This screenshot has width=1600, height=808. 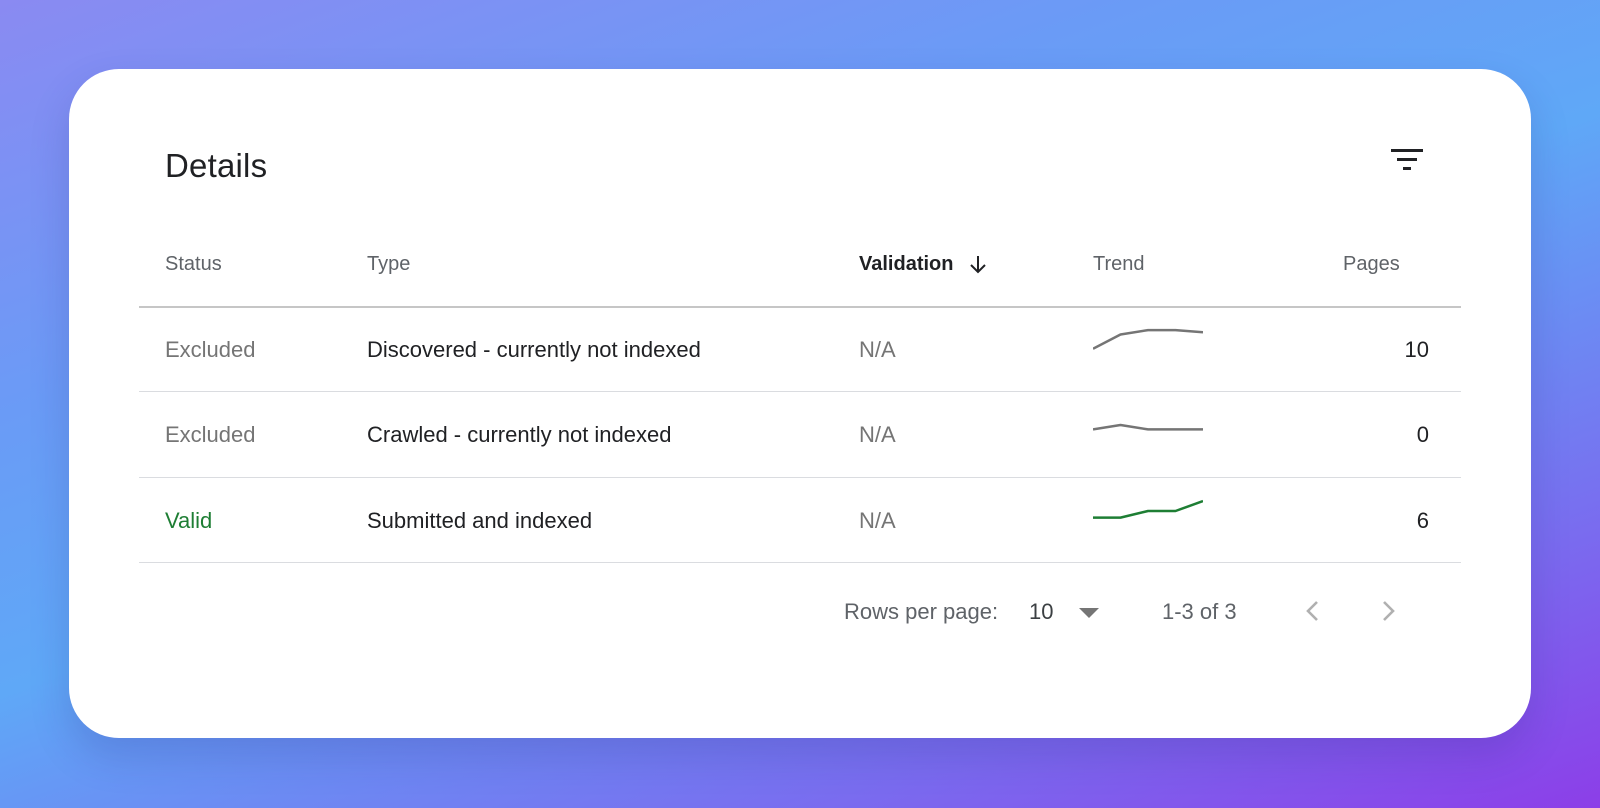 I want to click on column-header-trend: Trend, so click(x=1119, y=264).